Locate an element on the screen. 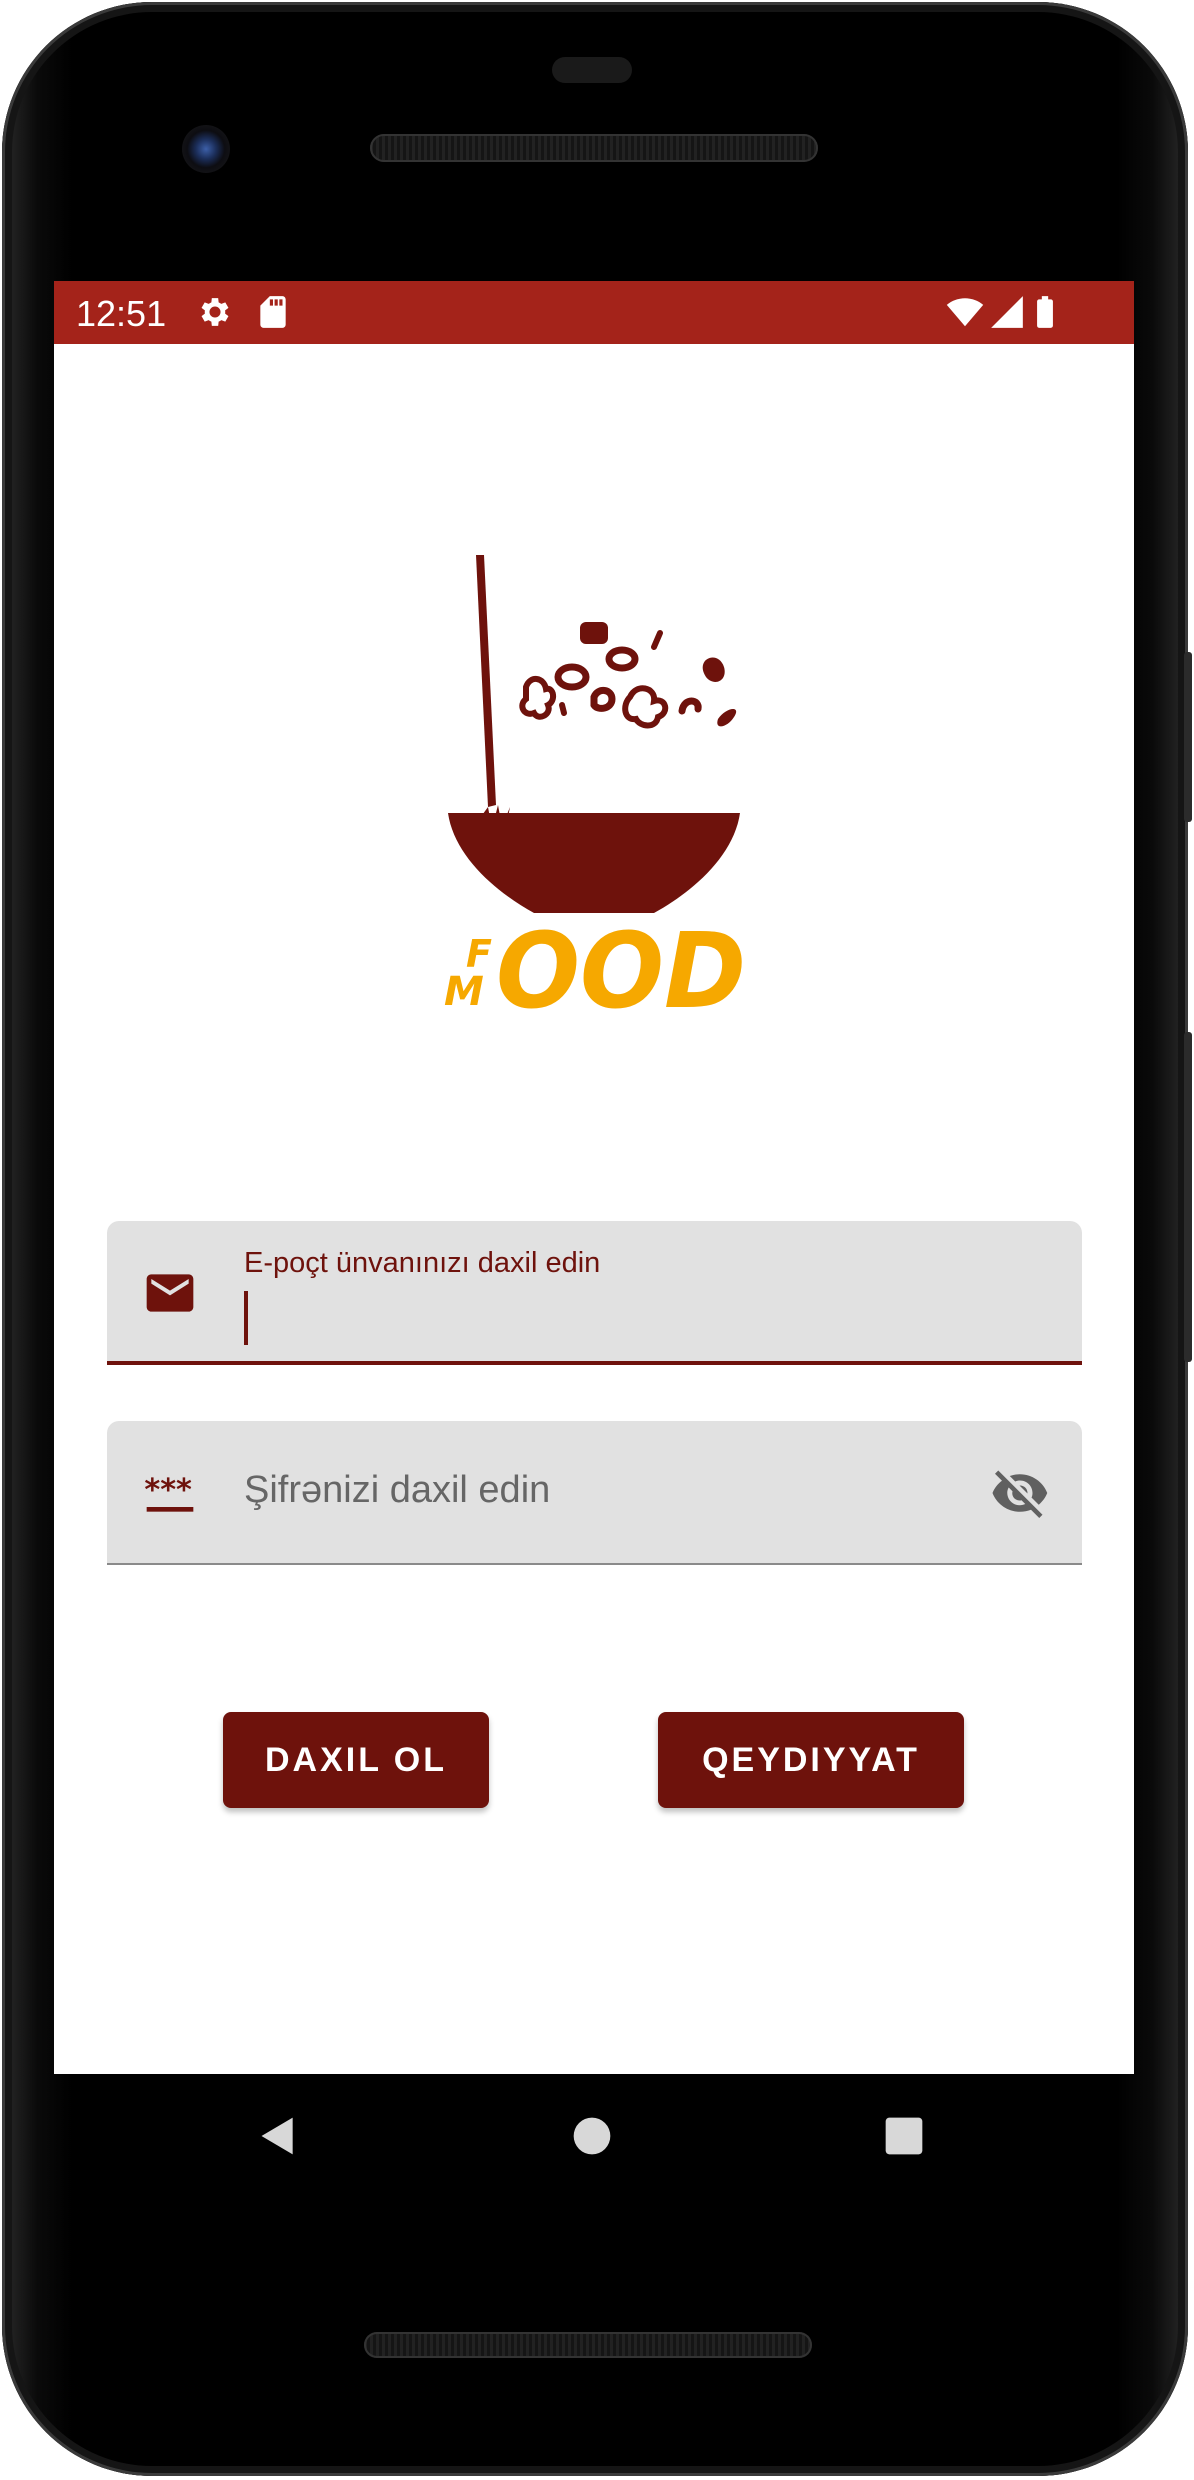  password-icon: *** is located at coordinates (169, 1492).